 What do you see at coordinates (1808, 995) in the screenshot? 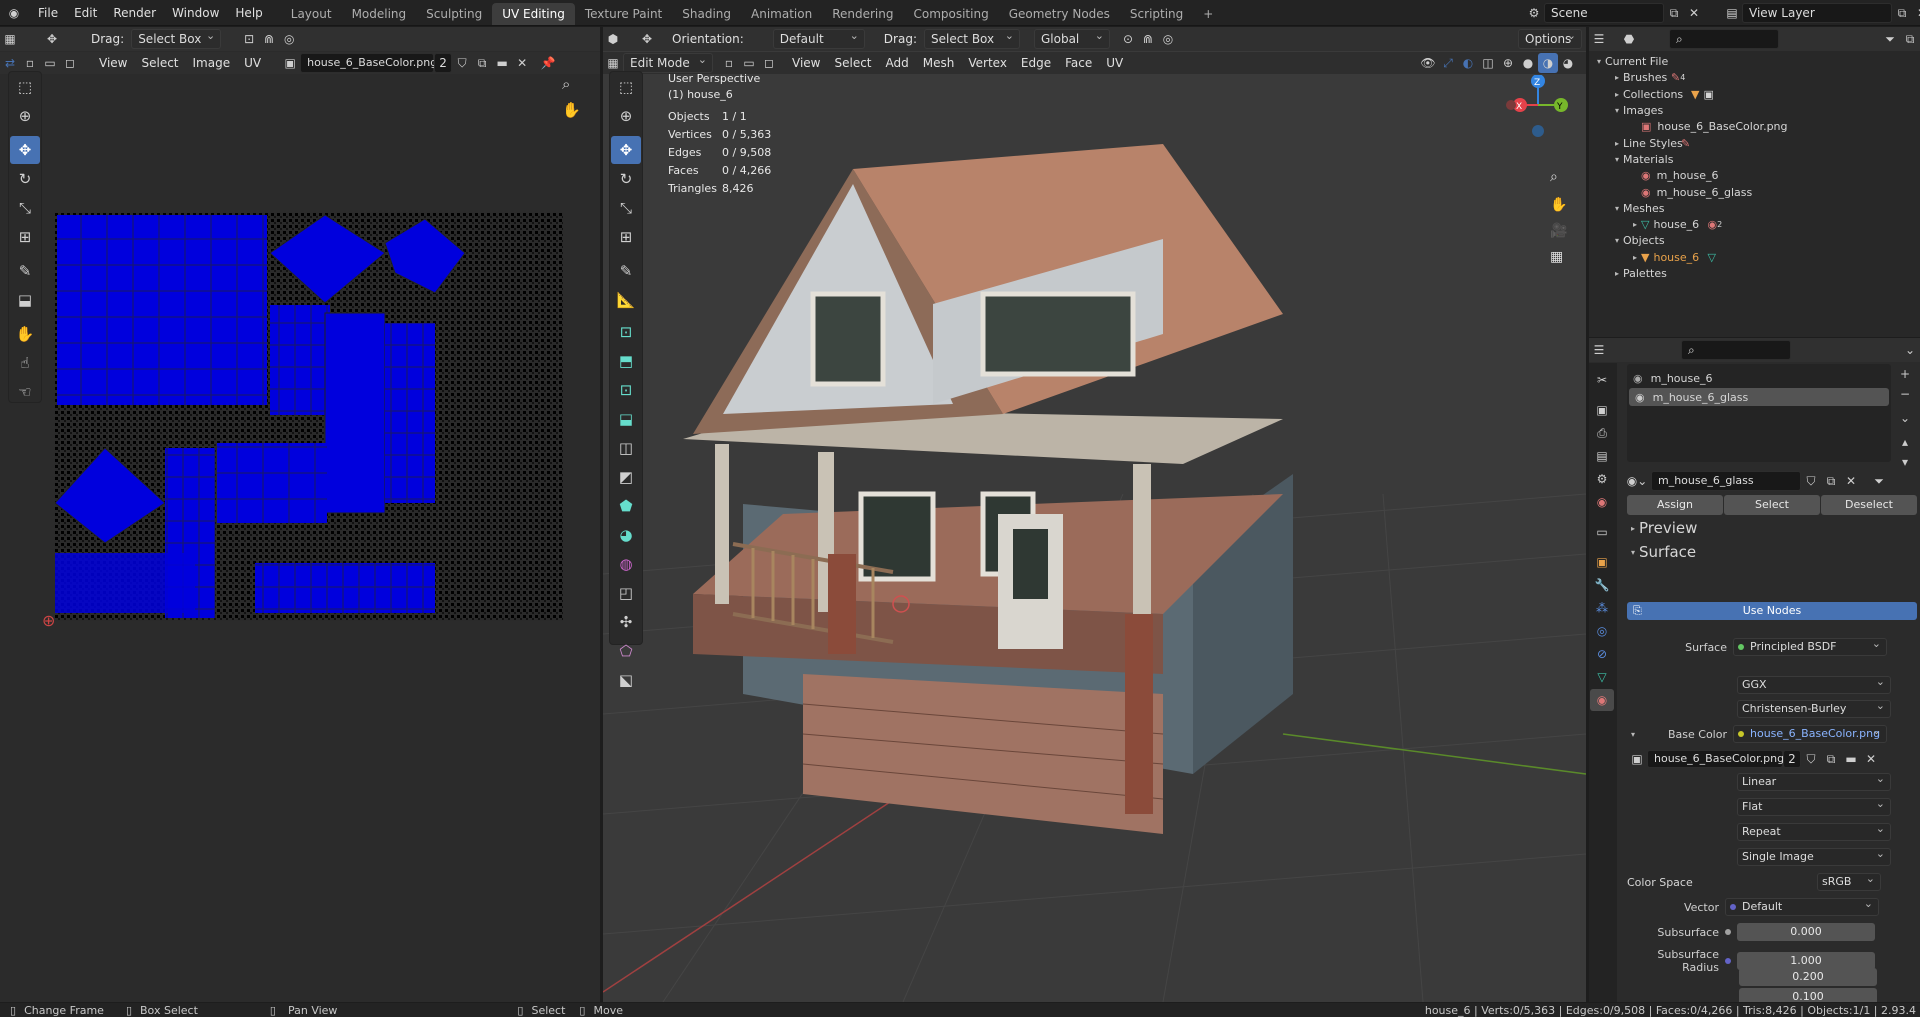
I see `subsurface-radius-z: 0.100` at bounding box center [1808, 995].